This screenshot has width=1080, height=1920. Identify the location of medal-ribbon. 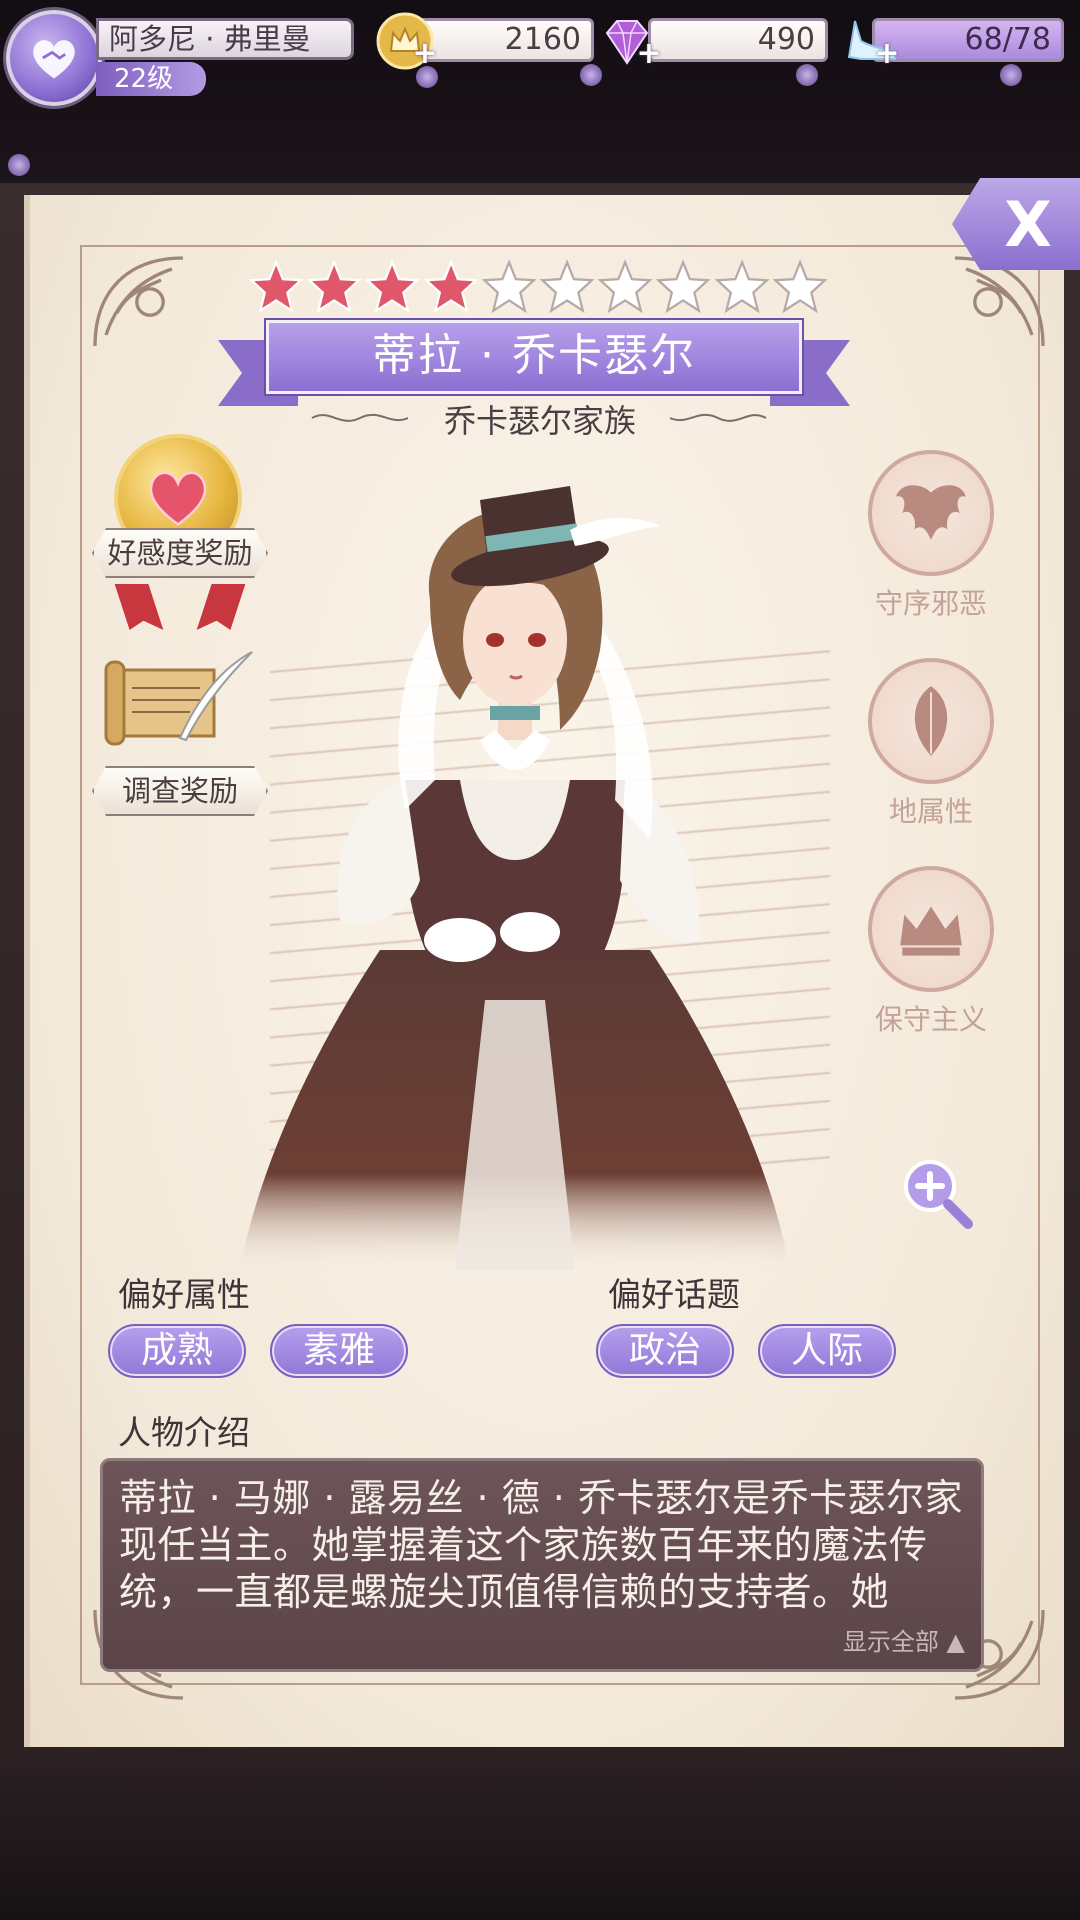
(139, 607).